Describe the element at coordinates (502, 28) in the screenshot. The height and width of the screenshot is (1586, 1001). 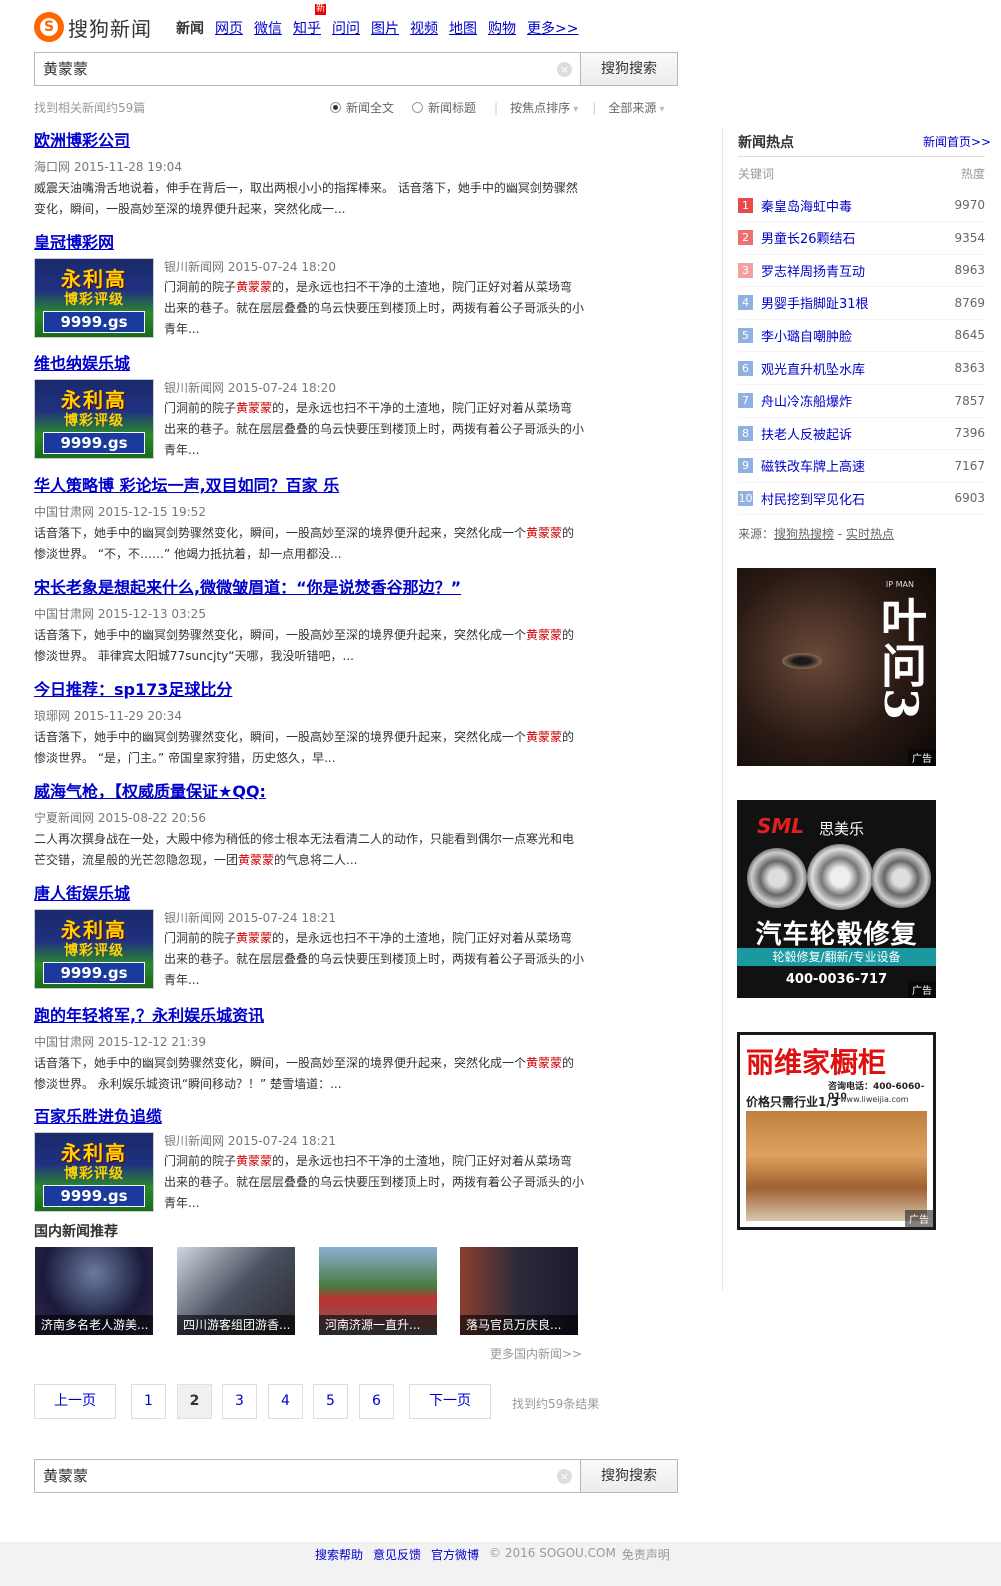
I see `nav-shopping: 购物` at that location.